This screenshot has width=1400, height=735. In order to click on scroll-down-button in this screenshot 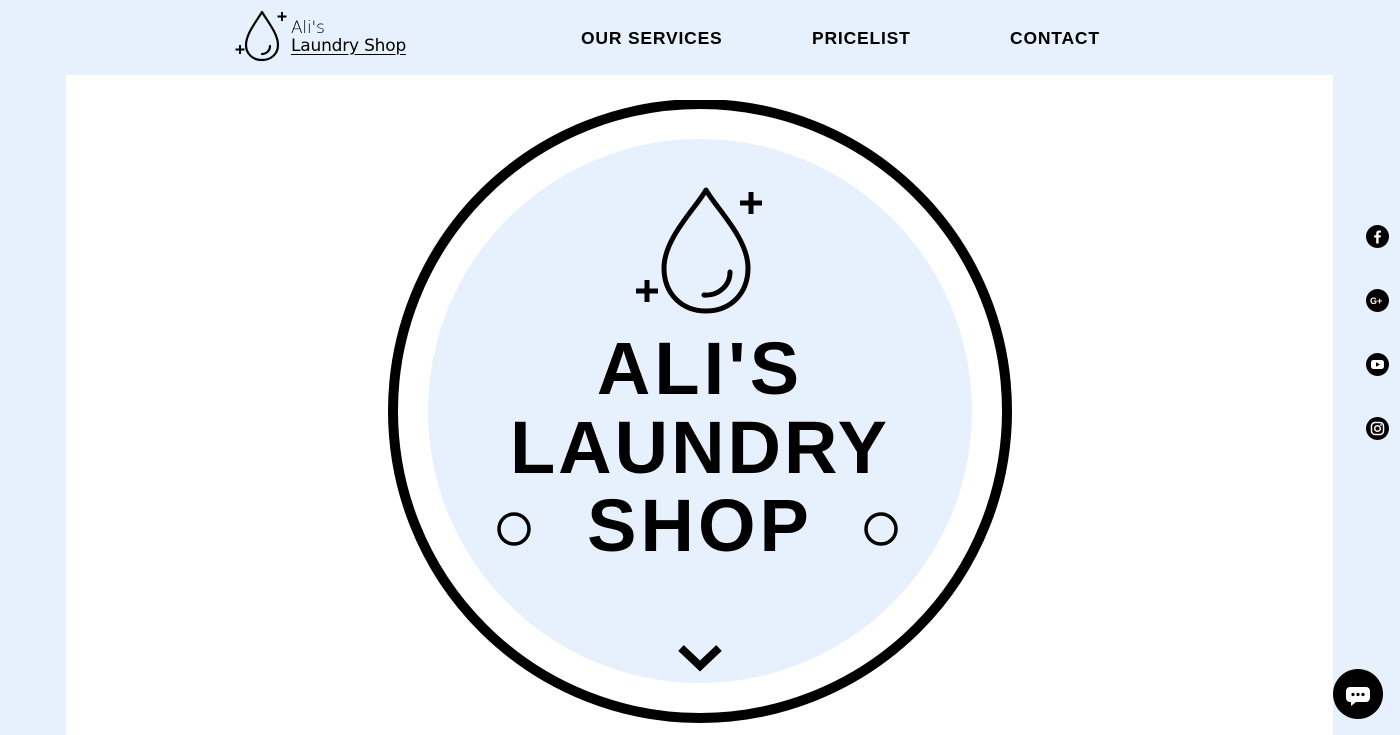, I will do `click(700, 657)`.